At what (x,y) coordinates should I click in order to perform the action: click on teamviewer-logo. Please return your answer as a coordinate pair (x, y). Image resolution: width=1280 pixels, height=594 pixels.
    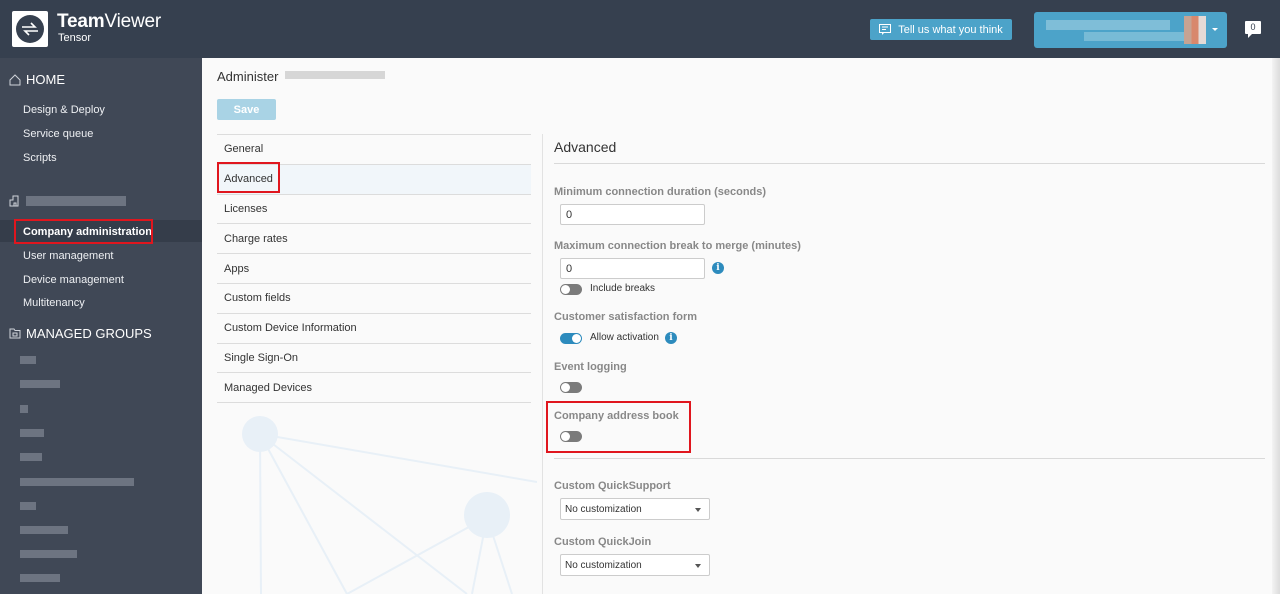
    Looking at the image, I should click on (30, 29).